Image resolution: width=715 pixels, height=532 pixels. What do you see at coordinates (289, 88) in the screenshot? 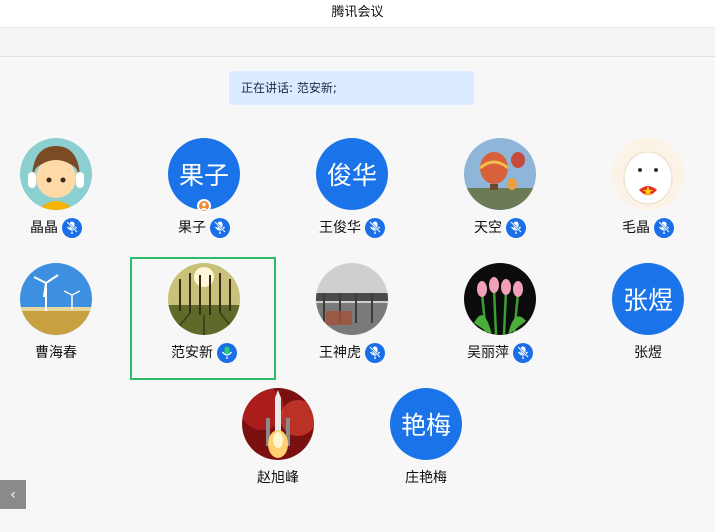
I see `speaking-label: 正在讲话: 范安新;` at bounding box center [289, 88].